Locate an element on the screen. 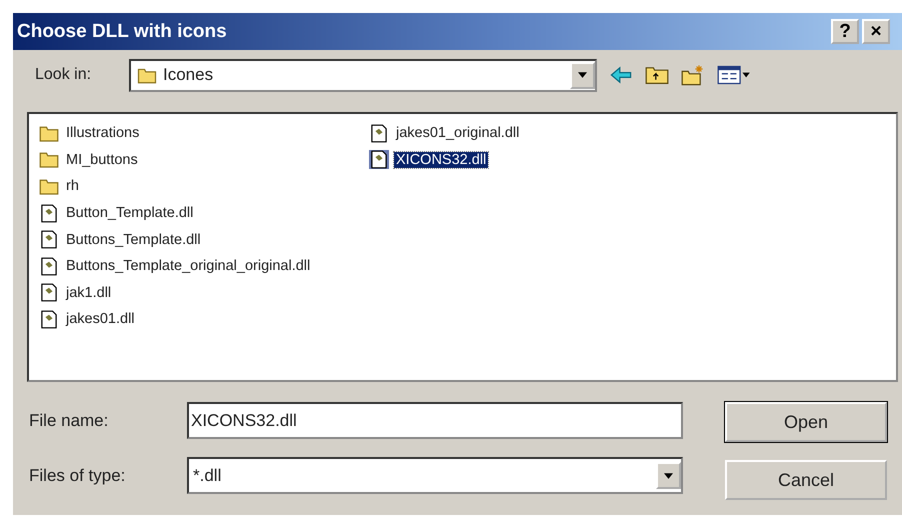 The height and width of the screenshot is (521, 902). file-list-item: Buttons_Template_original_original.dll is located at coordinates (204, 266).